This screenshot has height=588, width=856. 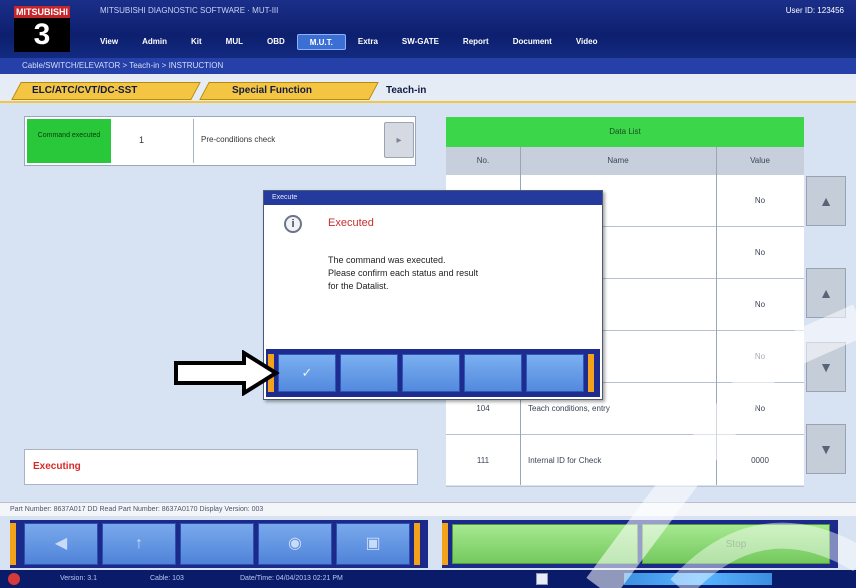 I want to click on datetime-text: Date/Time: 04/04/2013 02:21 PM, so click(x=291, y=578).